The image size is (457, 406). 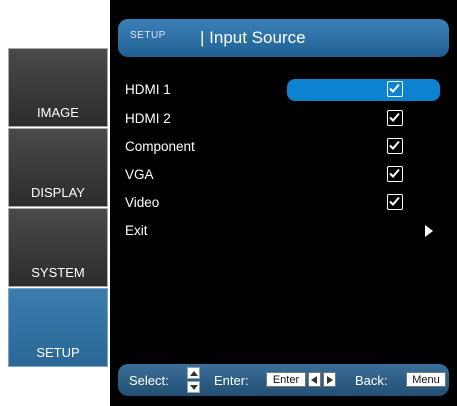 What do you see at coordinates (253, 37) in the screenshot?
I see `page-title: | Input Source` at bounding box center [253, 37].